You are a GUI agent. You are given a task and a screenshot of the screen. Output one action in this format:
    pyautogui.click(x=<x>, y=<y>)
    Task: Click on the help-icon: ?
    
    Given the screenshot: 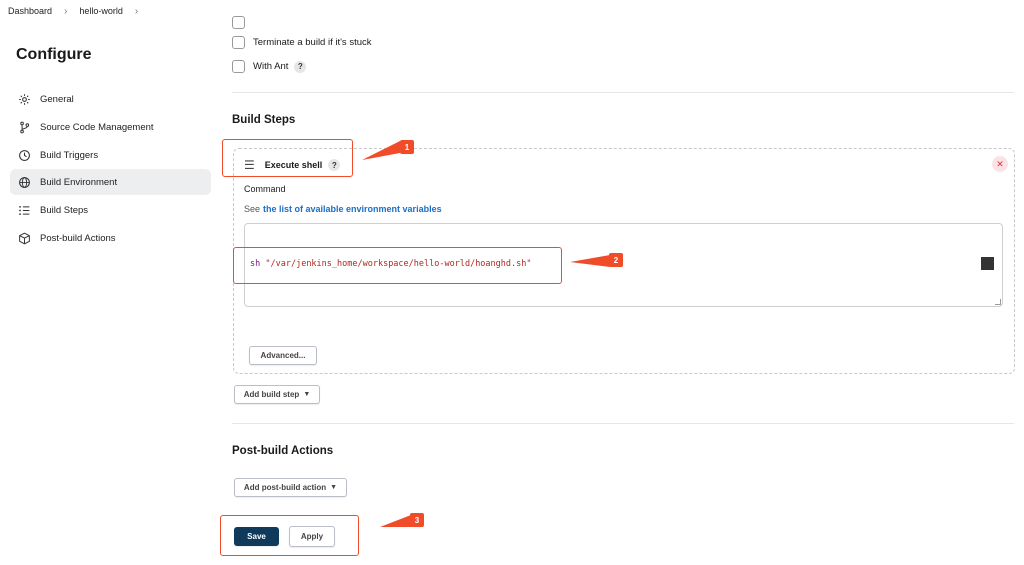 What is the action you would take?
    pyautogui.click(x=300, y=66)
    